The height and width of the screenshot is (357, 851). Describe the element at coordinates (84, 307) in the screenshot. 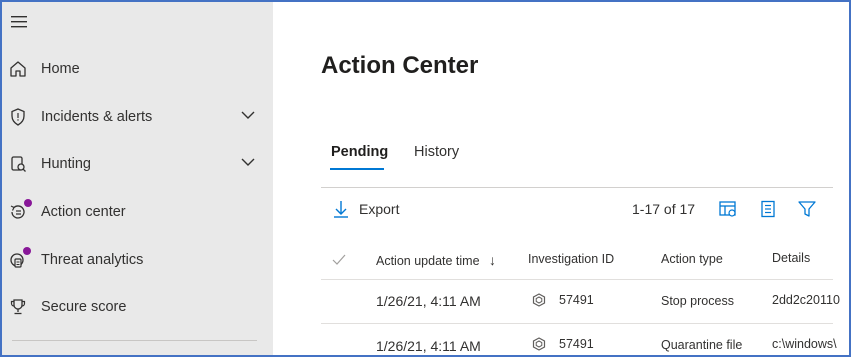

I see `sidebar-item-label: Secure score` at that location.